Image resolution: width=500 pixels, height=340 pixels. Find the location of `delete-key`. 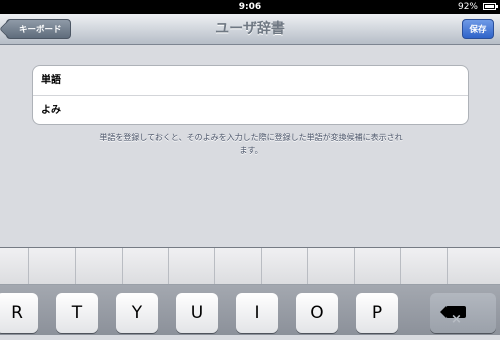

delete-key is located at coordinates (463, 316).